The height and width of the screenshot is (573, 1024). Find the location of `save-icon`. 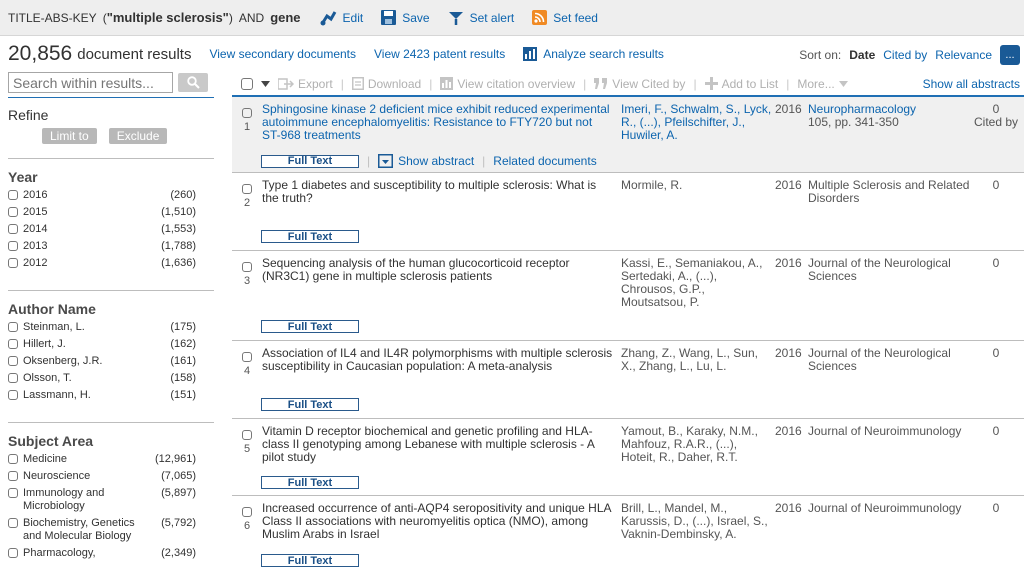

save-icon is located at coordinates (389, 17).